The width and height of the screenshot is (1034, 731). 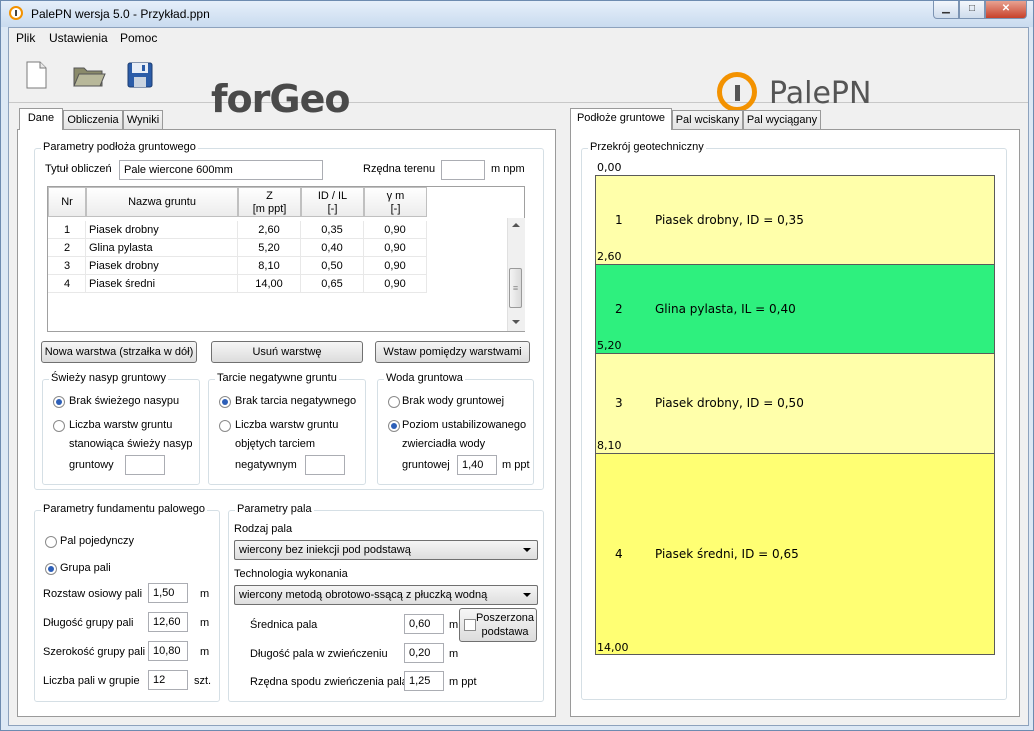 What do you see at coordinates (88, 623) in the screenshot?
I see `group-length-label: Długość grupy pali` at bounding box center [88, 623].